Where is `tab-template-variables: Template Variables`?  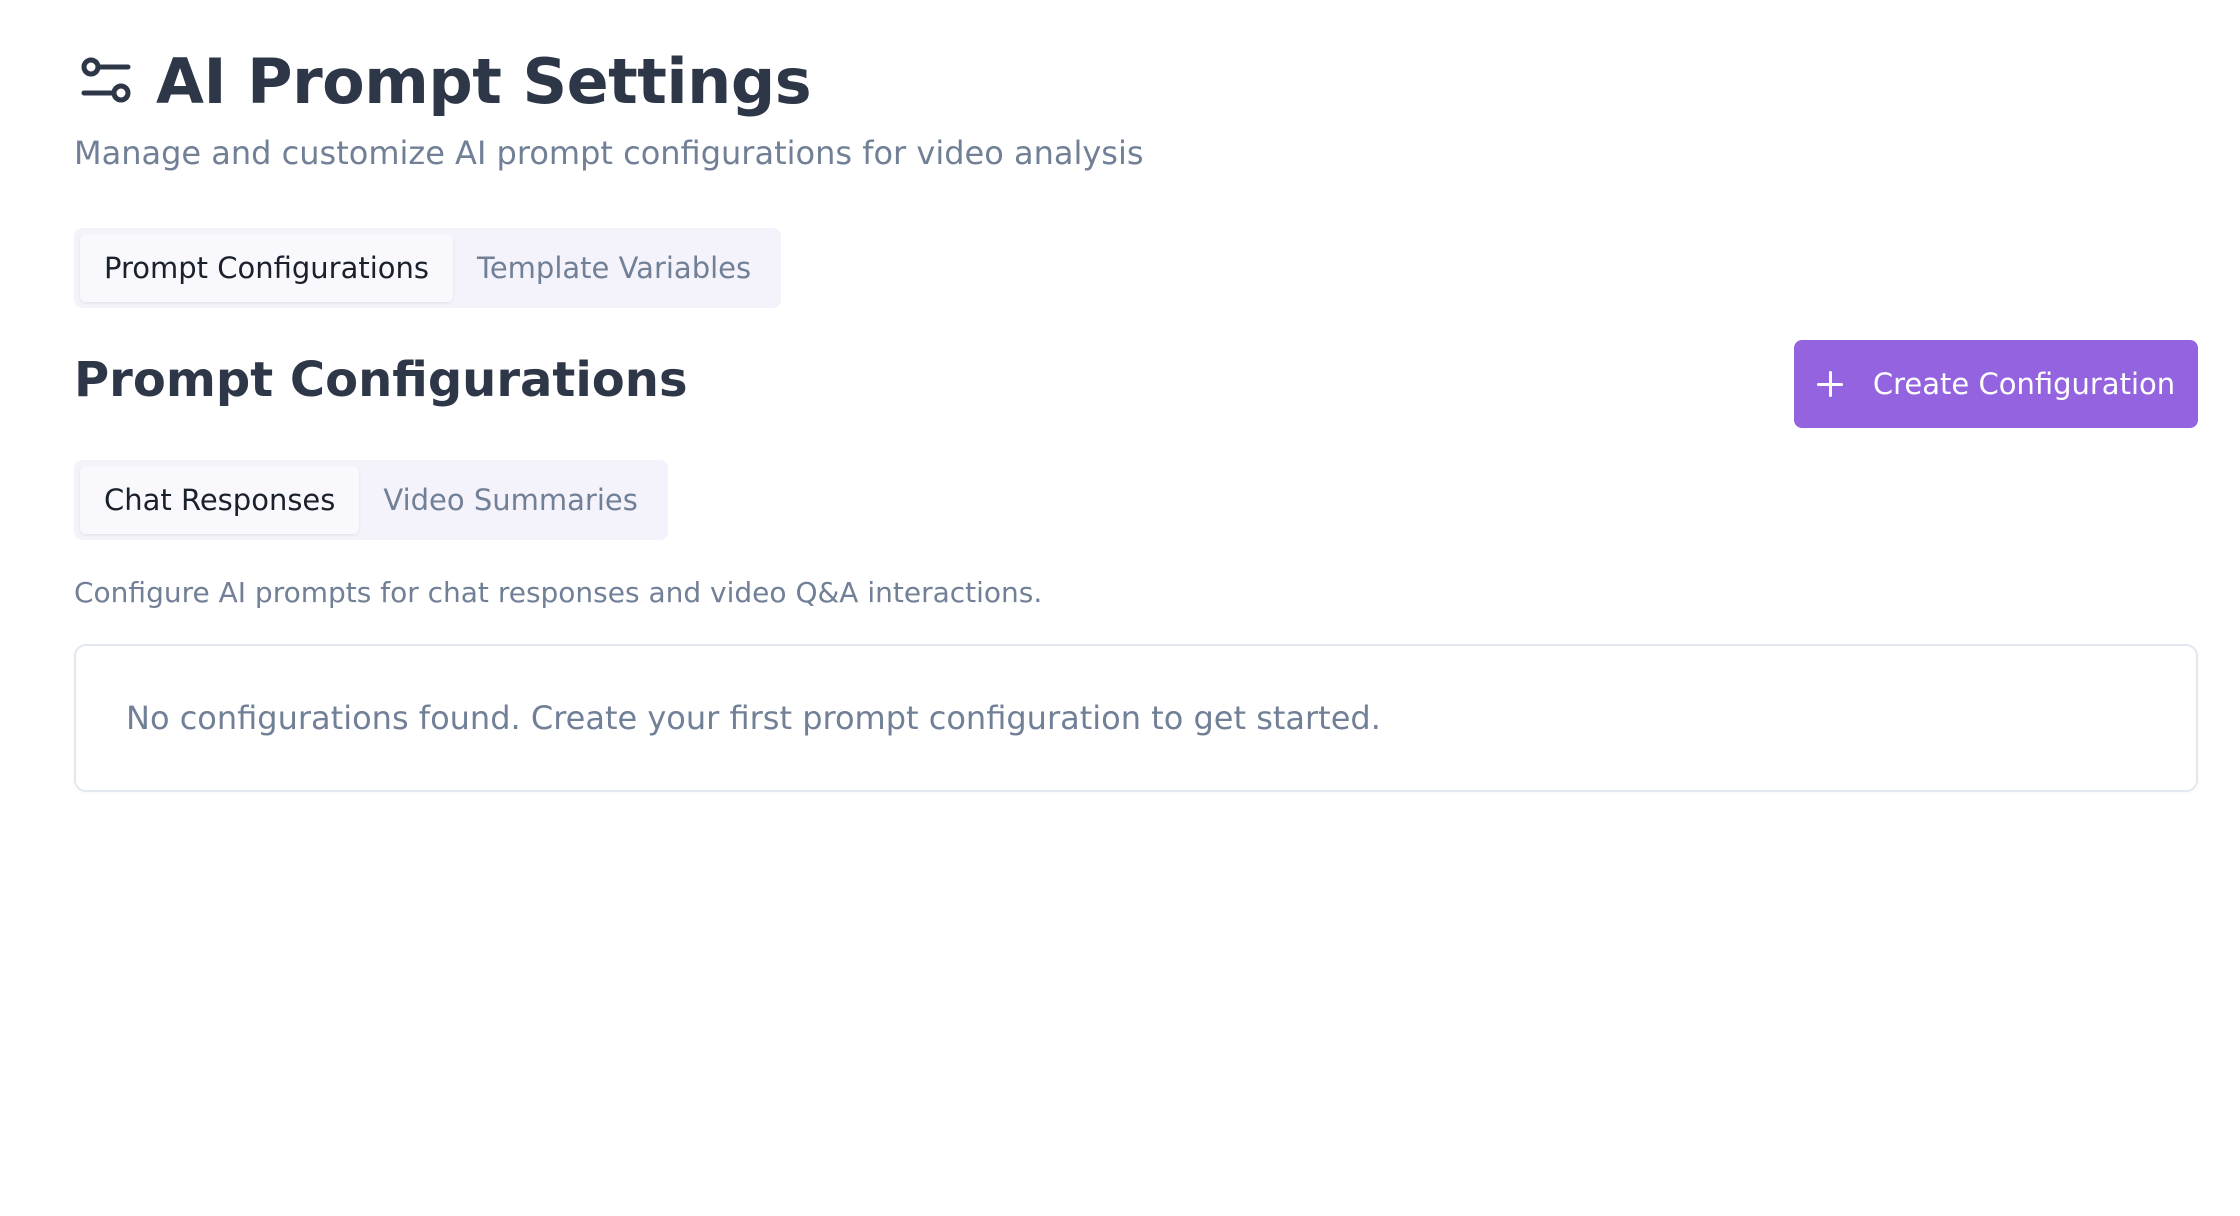 tab-template-variables: Template Variables is located at coordinates (614, 268).